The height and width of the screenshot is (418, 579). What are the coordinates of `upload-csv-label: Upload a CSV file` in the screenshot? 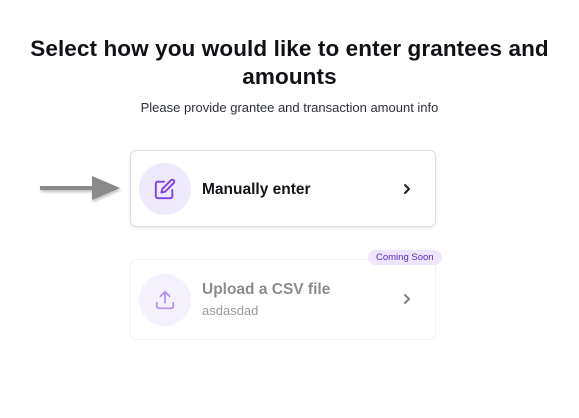 It's located at (266, 289).